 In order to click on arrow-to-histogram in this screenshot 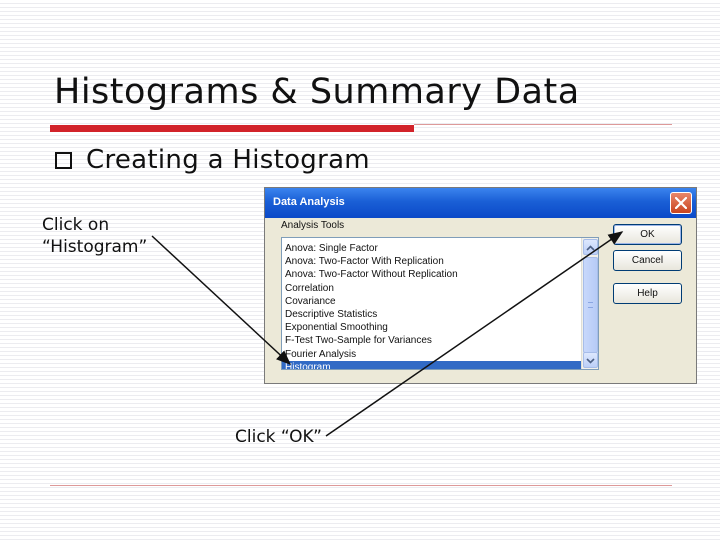, I will do `click(221, 300)`.